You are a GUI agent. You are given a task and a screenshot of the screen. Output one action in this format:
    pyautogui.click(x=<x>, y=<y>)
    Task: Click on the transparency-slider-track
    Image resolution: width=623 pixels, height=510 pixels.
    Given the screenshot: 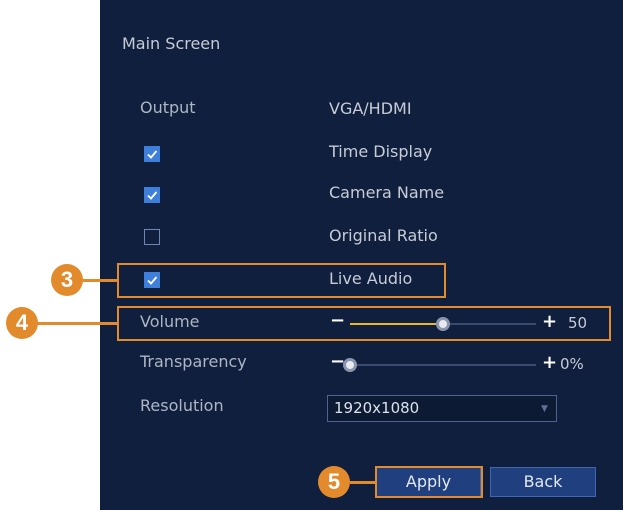 What is the action you would take?
    pyautogui.click(x=443, y=365)
    